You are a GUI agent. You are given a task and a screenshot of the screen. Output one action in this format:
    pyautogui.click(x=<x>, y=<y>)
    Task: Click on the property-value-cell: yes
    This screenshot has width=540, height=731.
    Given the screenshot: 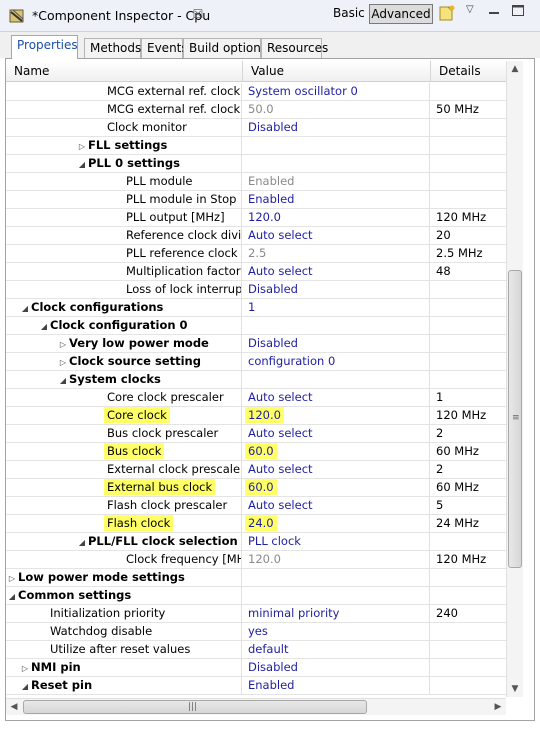 What is the action you would take?
    pyautogui.click(x=336, y=632)
    